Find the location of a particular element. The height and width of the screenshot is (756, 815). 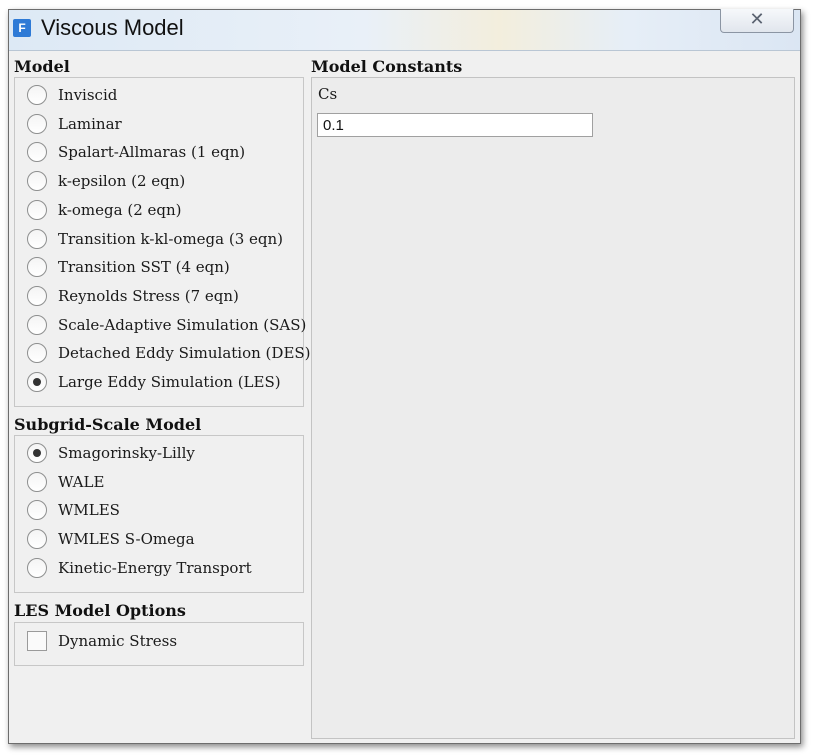

close-button: ✕ is located at coordinates (757, 21).